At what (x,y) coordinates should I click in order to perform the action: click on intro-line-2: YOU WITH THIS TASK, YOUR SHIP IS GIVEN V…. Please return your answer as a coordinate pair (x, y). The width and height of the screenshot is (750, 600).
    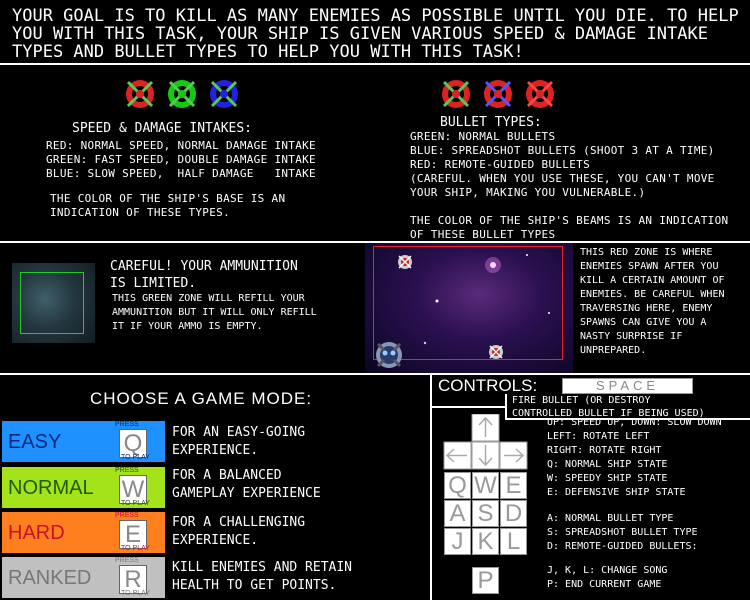
    Looking at the image, I should click on (360, 34).